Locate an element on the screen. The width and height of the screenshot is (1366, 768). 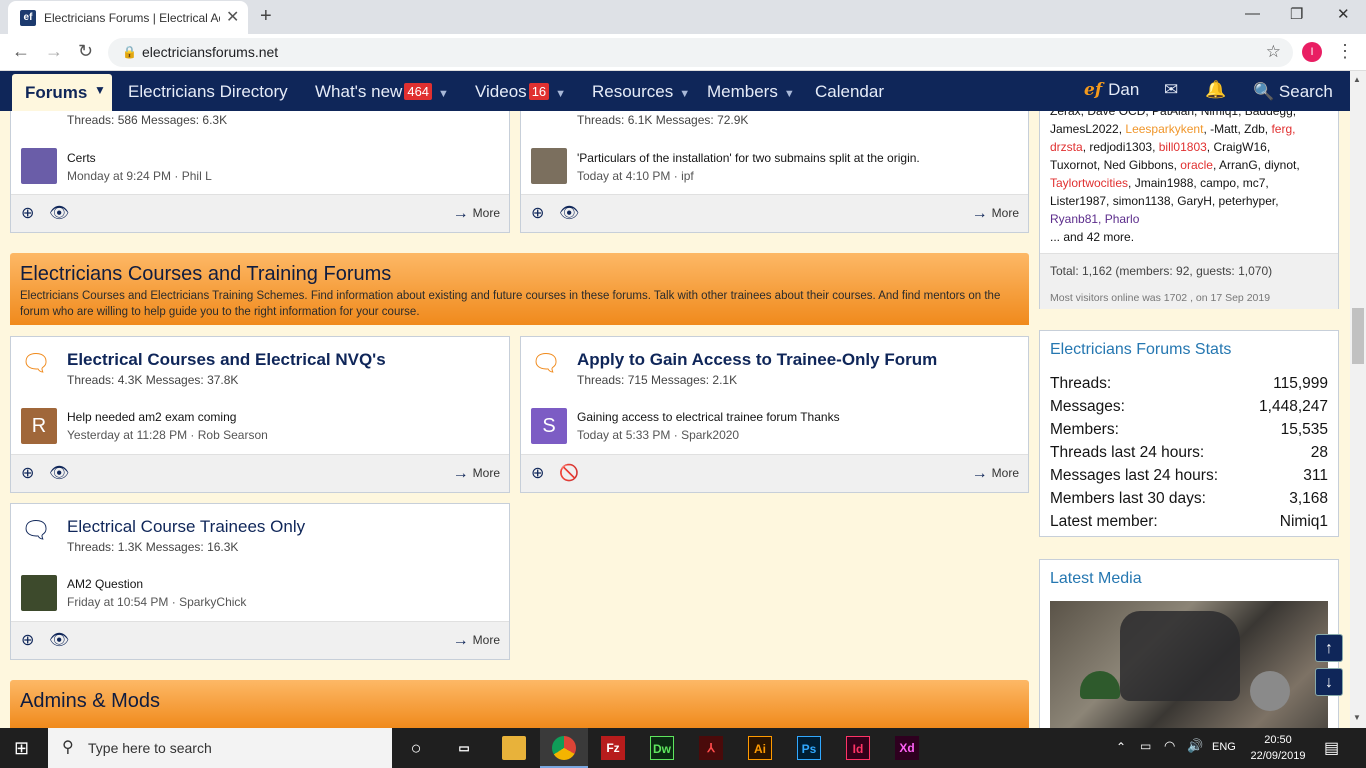
chrome-taskbar-item is located at coordinates (564, 748).